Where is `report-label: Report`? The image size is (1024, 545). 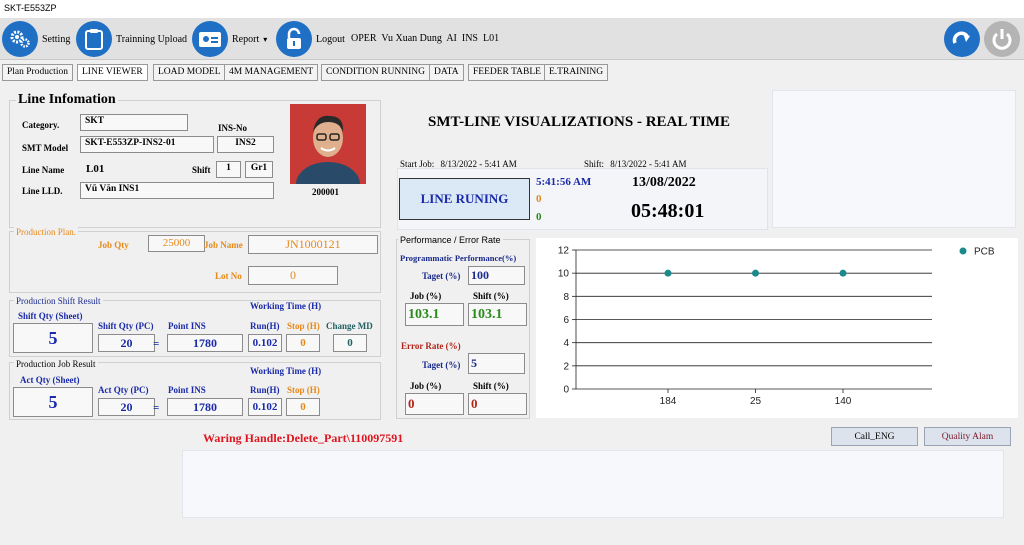
report-label: Report is located at coordinates (246, 39).